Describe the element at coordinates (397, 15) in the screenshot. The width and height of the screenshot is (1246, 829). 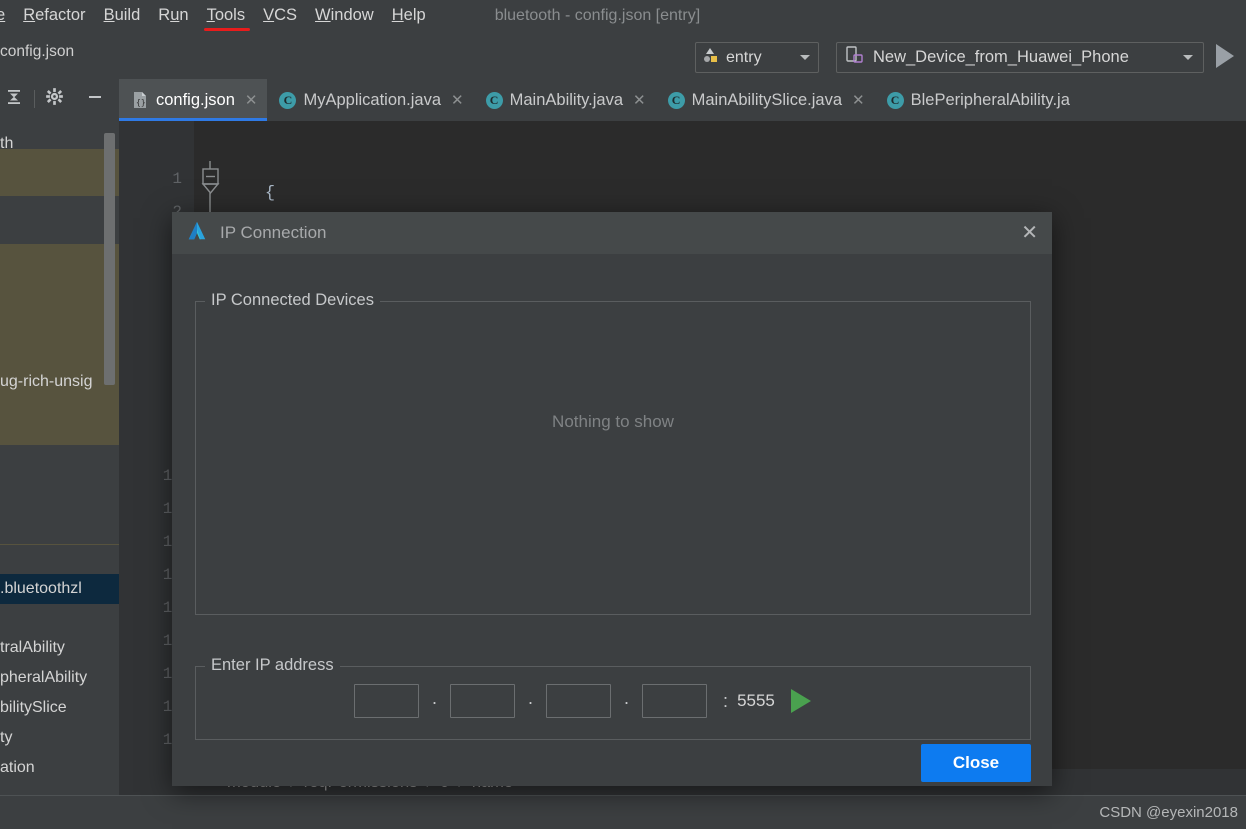
I see `menu-mnemonic: H` at that location.